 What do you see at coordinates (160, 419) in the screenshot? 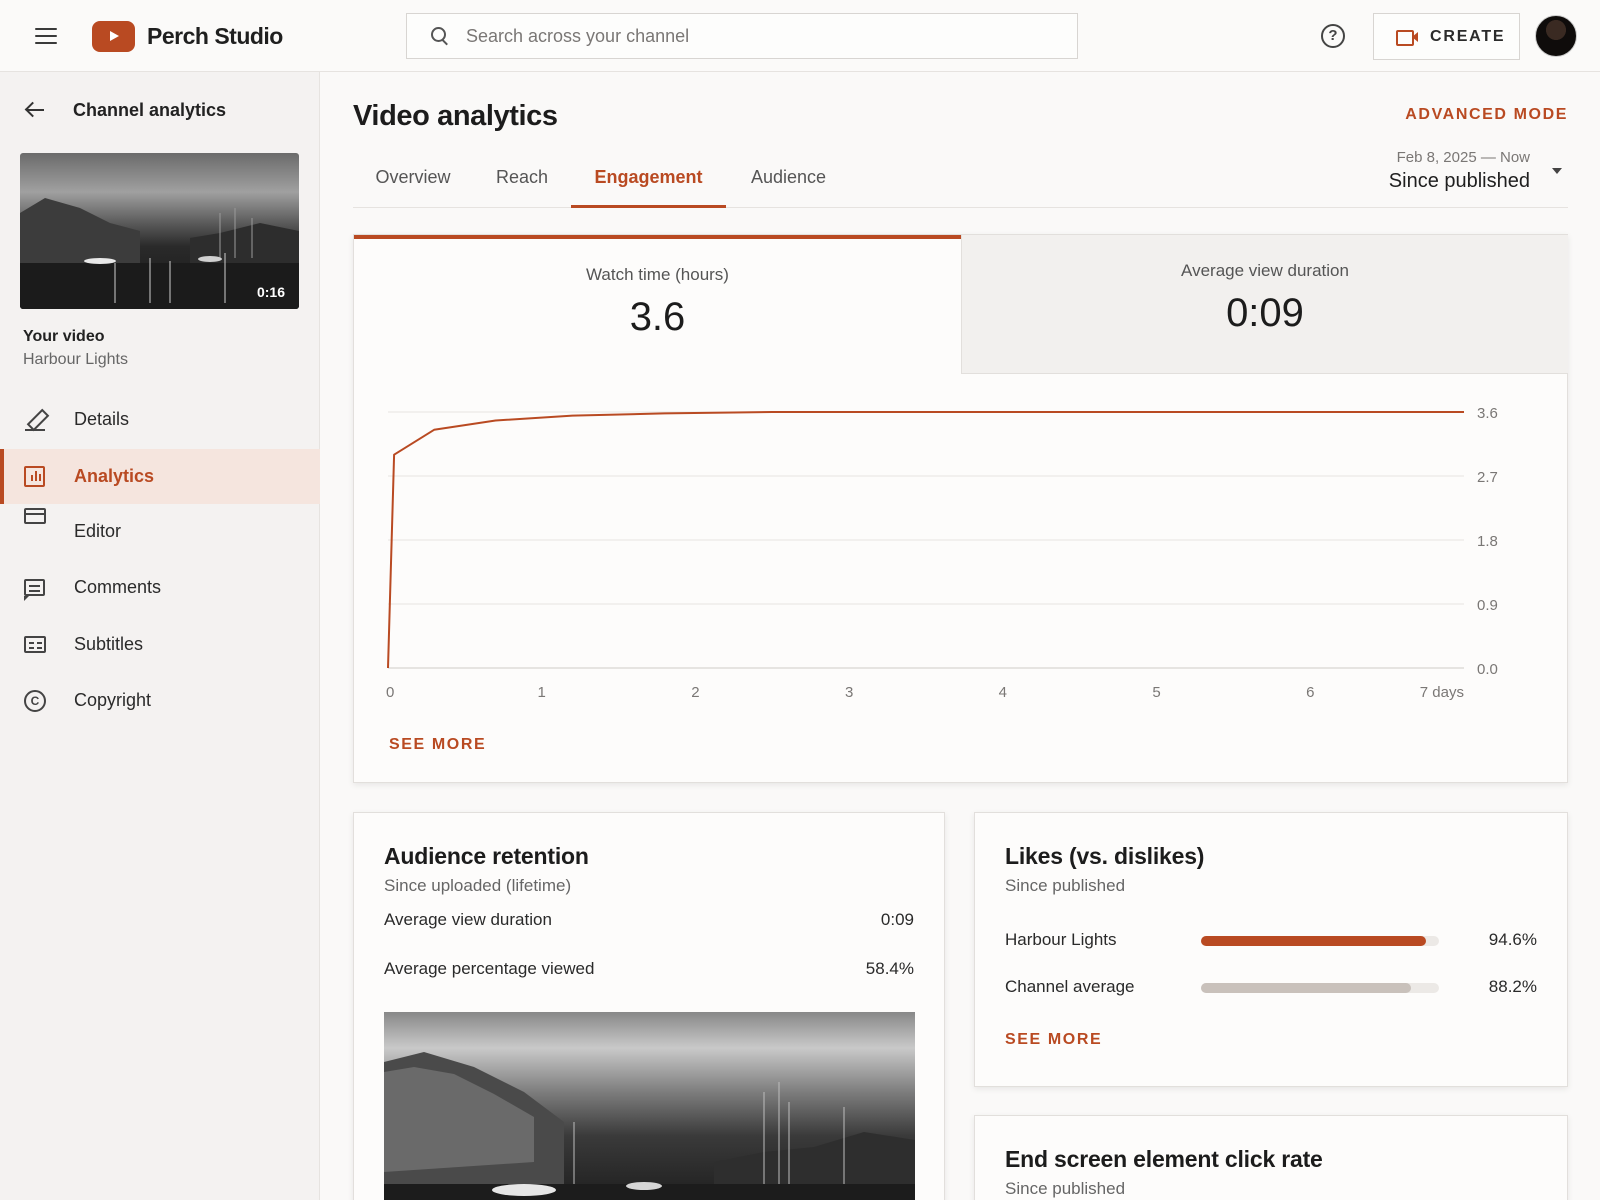
I see `sidebar-item-details: Details` at bounding box center [160, 419].